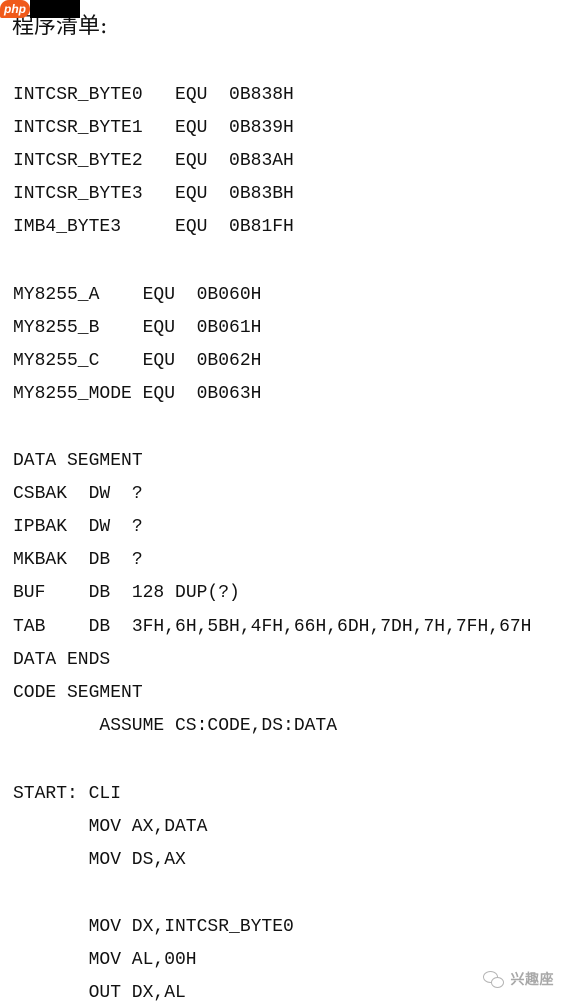 The image size is (568, 1004). I want to click on watermark: 兴趣座, so click(518, 979).